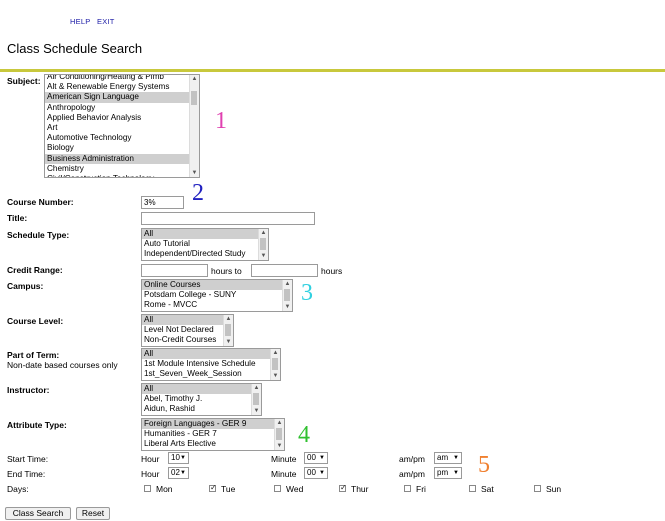 The image size is (665, 521). Describe the element at coordinates (150, 459) in the screenshot. I see `start-hour-label: Hour` at that location.